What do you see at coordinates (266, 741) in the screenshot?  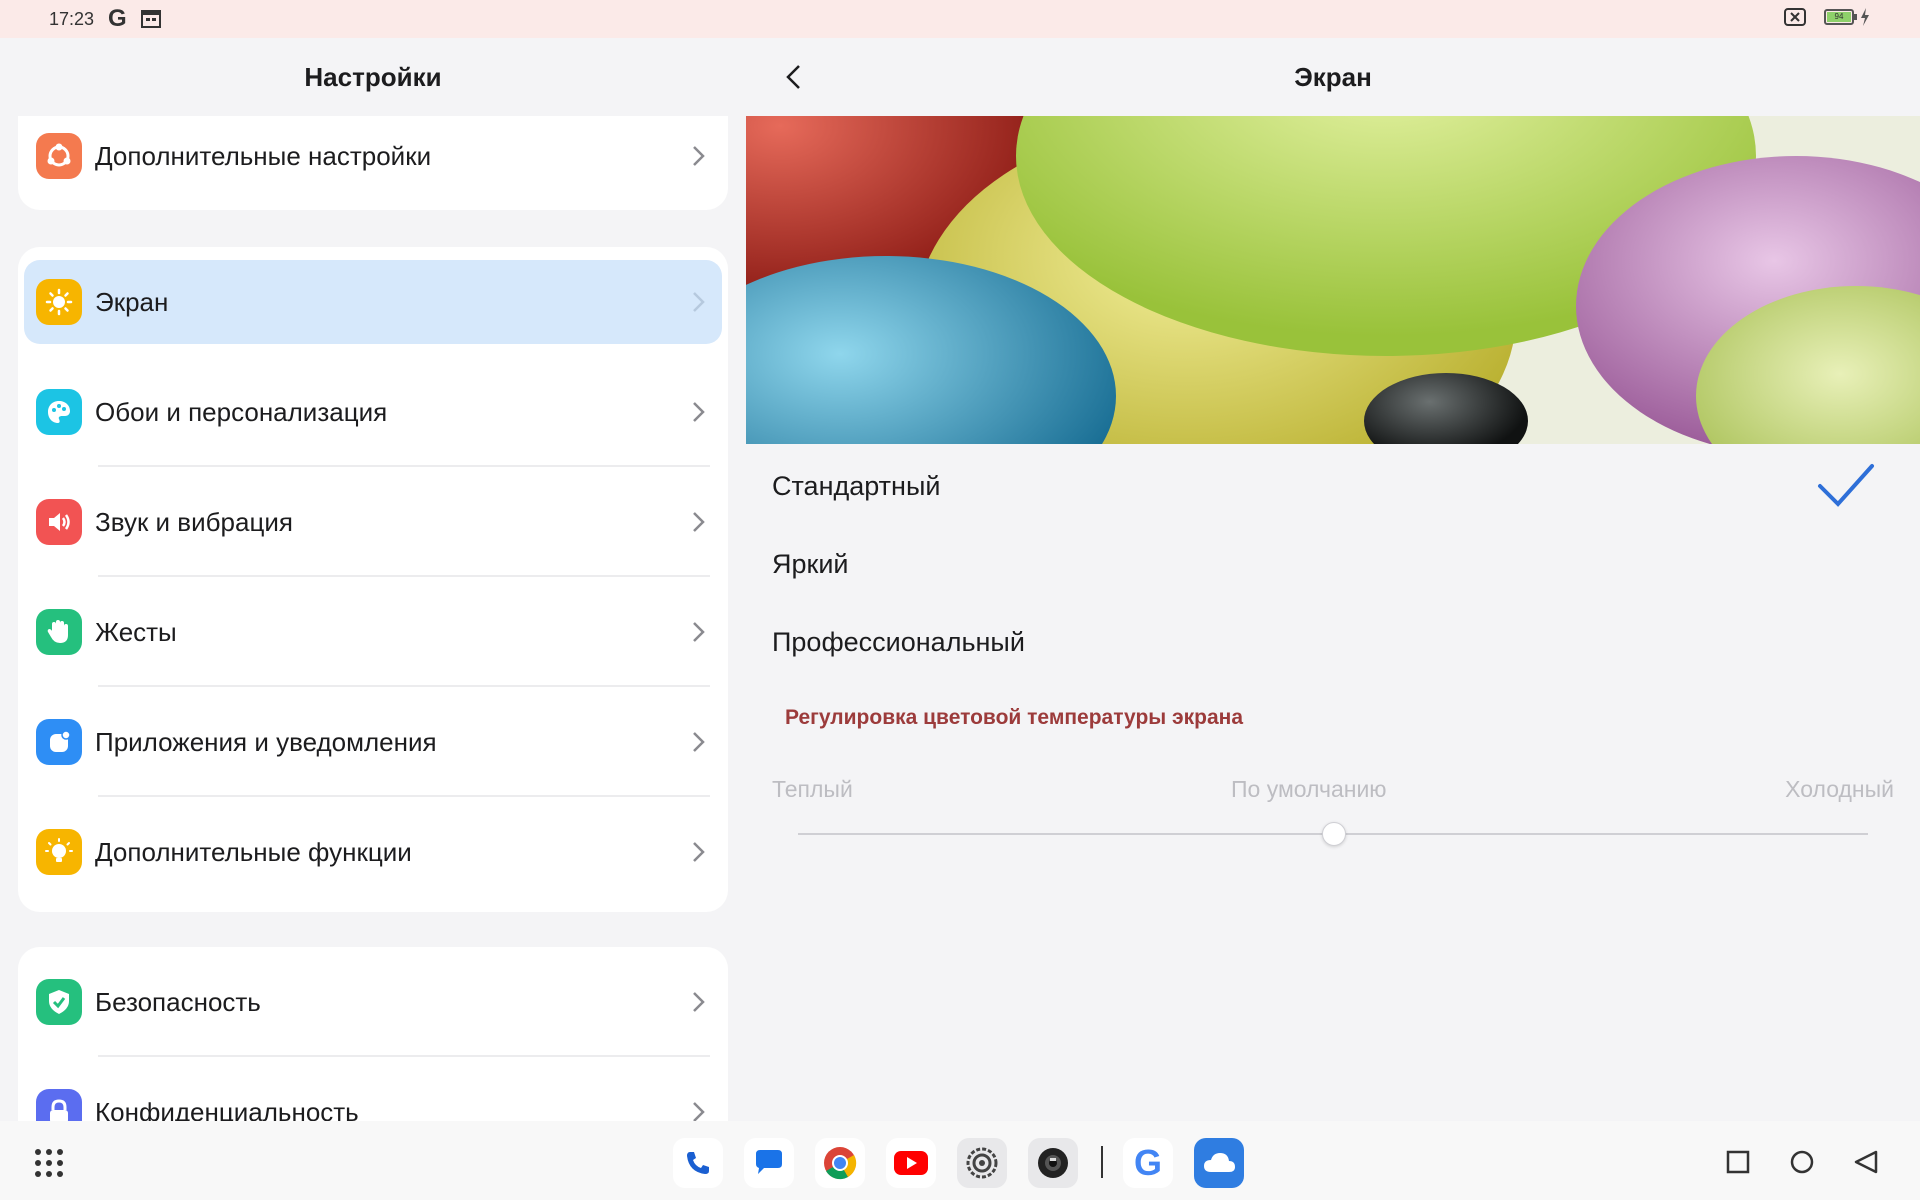 I see `settings-item-label: Приложения и уведомления` at bounding box center [266, 741].